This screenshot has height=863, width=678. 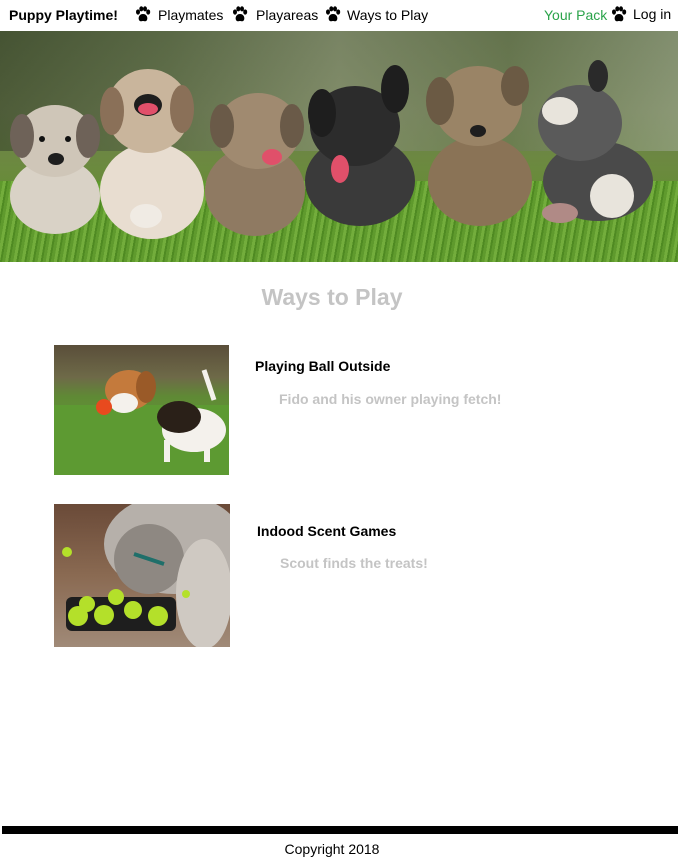 What do you see at coordinates (326, 531) in the screenshot?
I see `card-title-scent-games: Indood Scent Games` at bounding box center [326, 531].